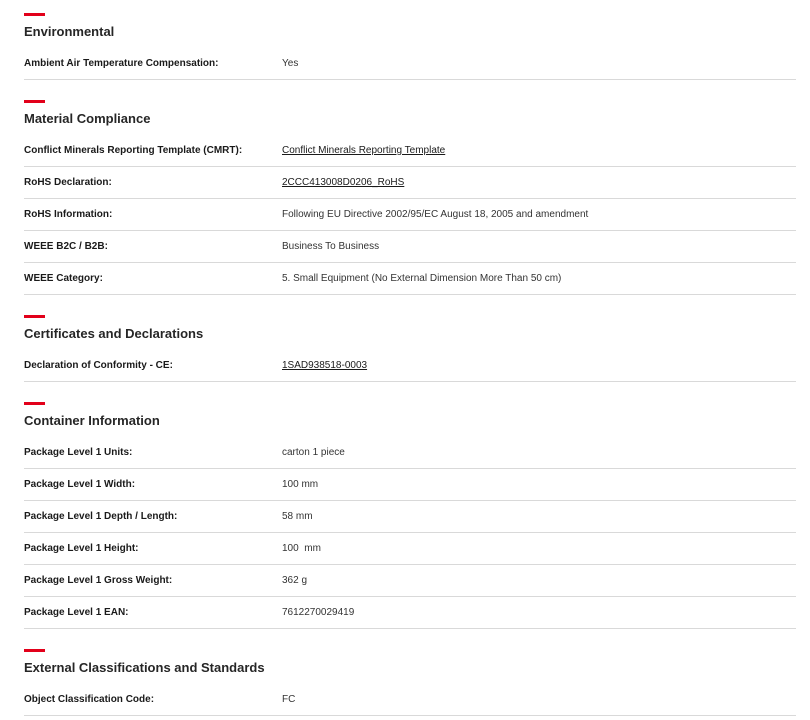  Describe the element at coordinates (313, 452) in the screenshot. I see `spec-value: carton 1 piece` at that location.